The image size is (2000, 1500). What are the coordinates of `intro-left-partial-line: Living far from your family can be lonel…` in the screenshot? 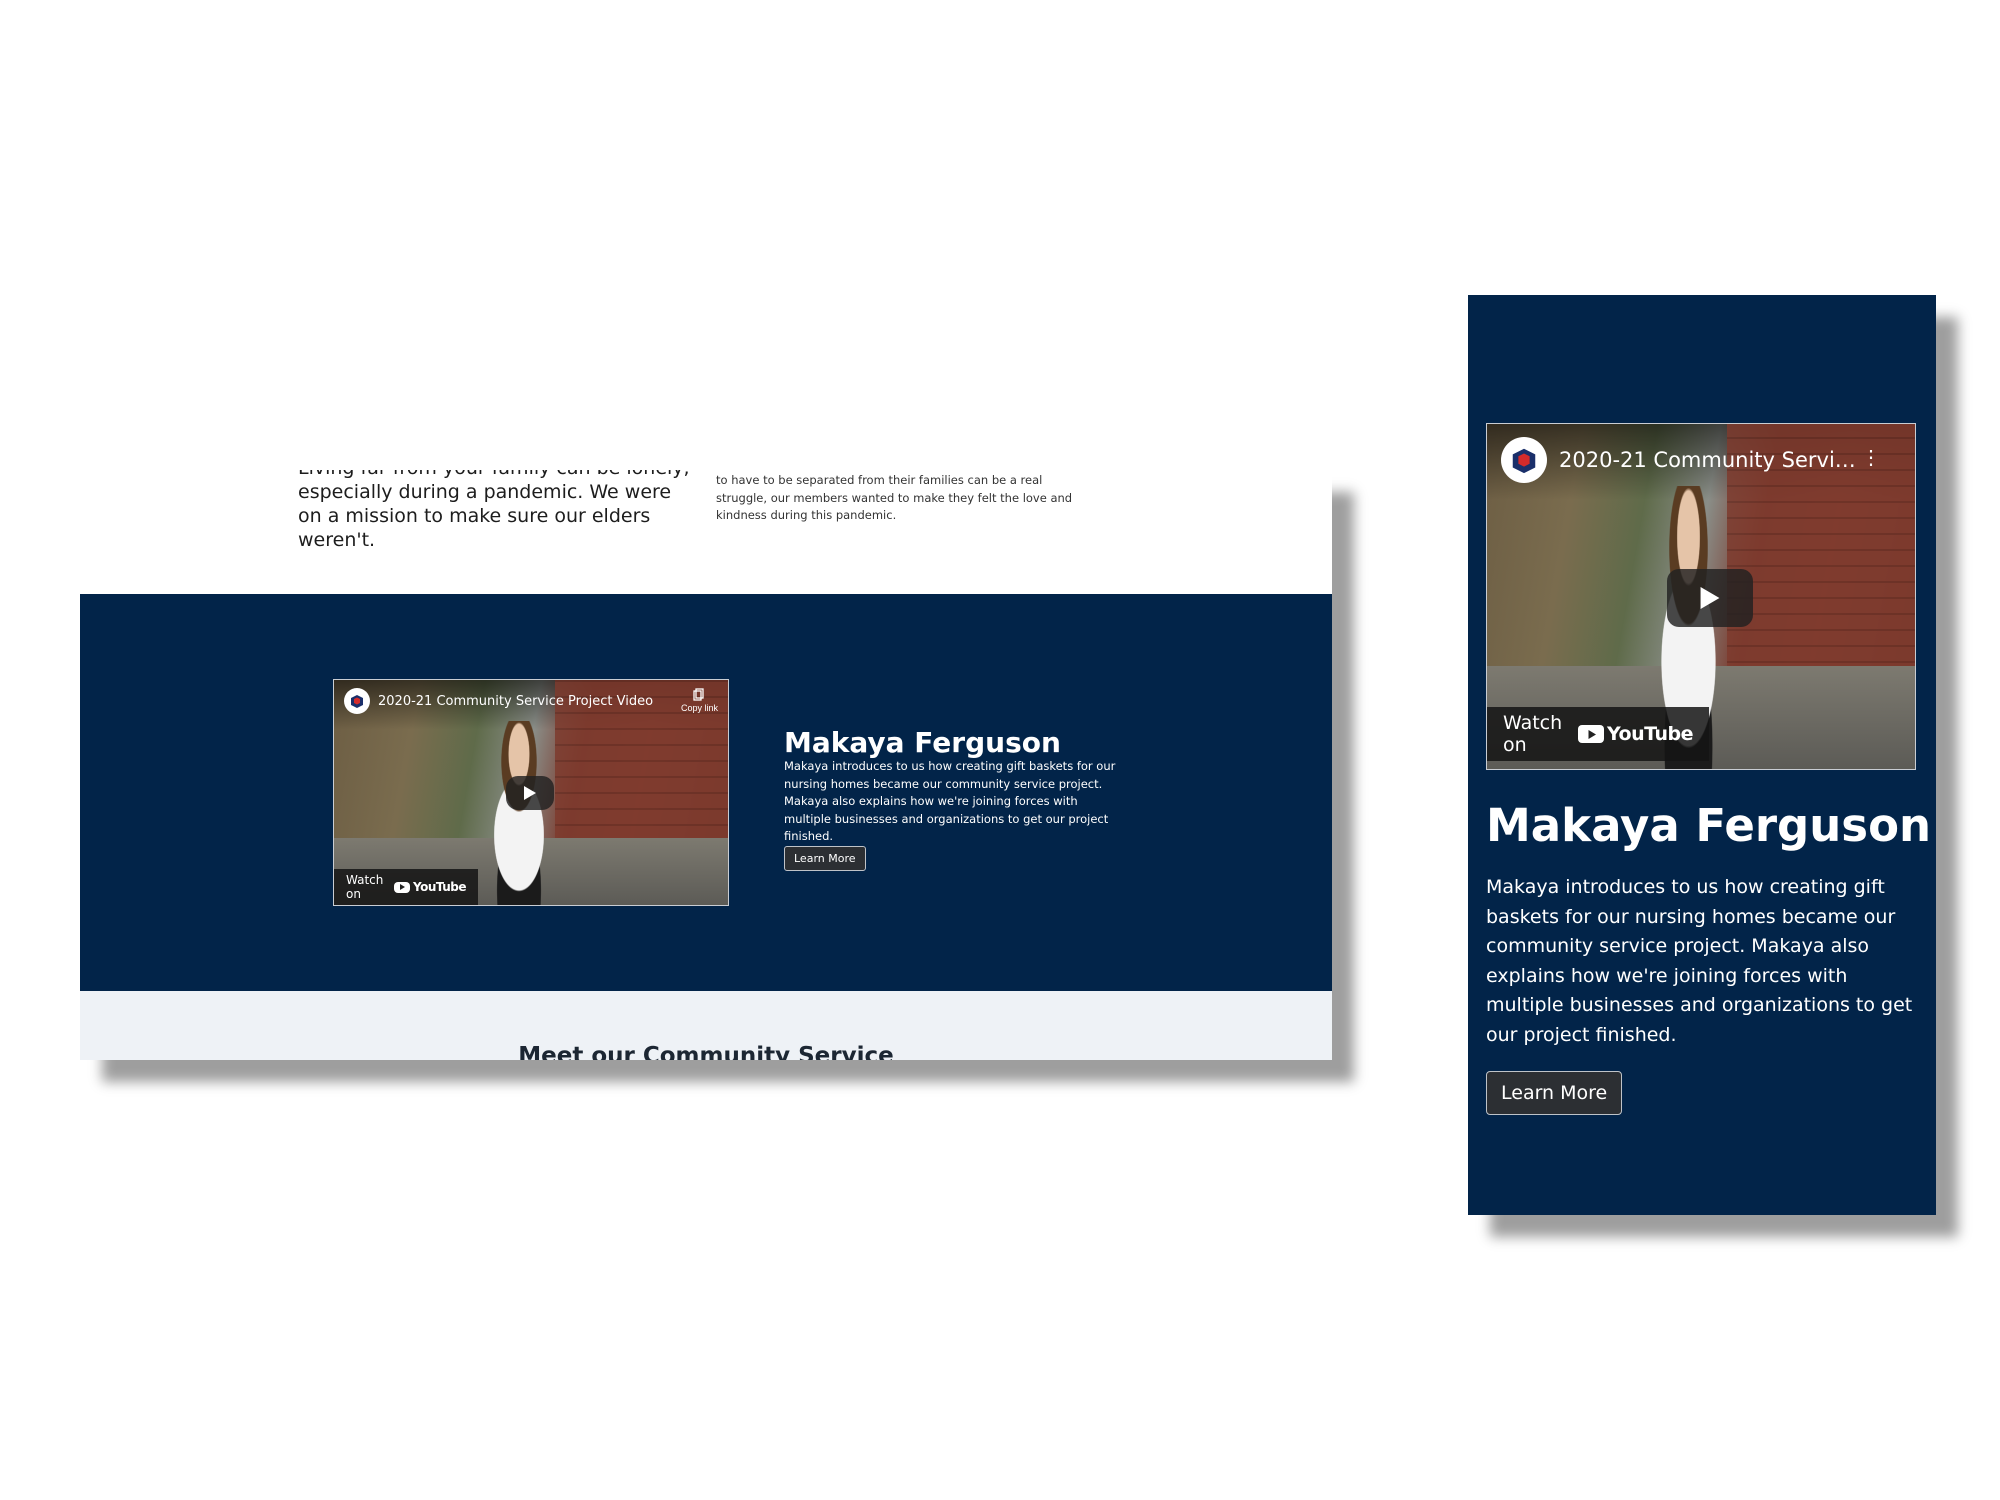 It's located at (494, 474).